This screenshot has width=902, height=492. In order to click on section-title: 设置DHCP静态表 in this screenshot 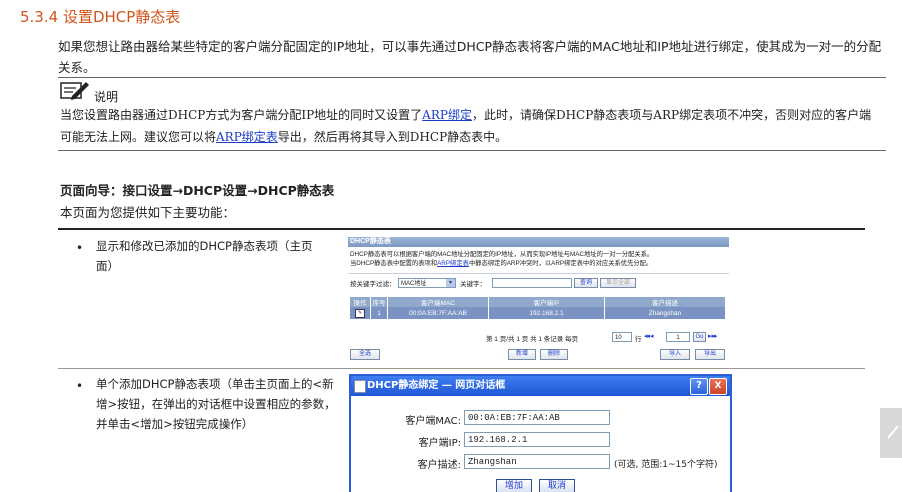, I will do `click(121, 17)`.